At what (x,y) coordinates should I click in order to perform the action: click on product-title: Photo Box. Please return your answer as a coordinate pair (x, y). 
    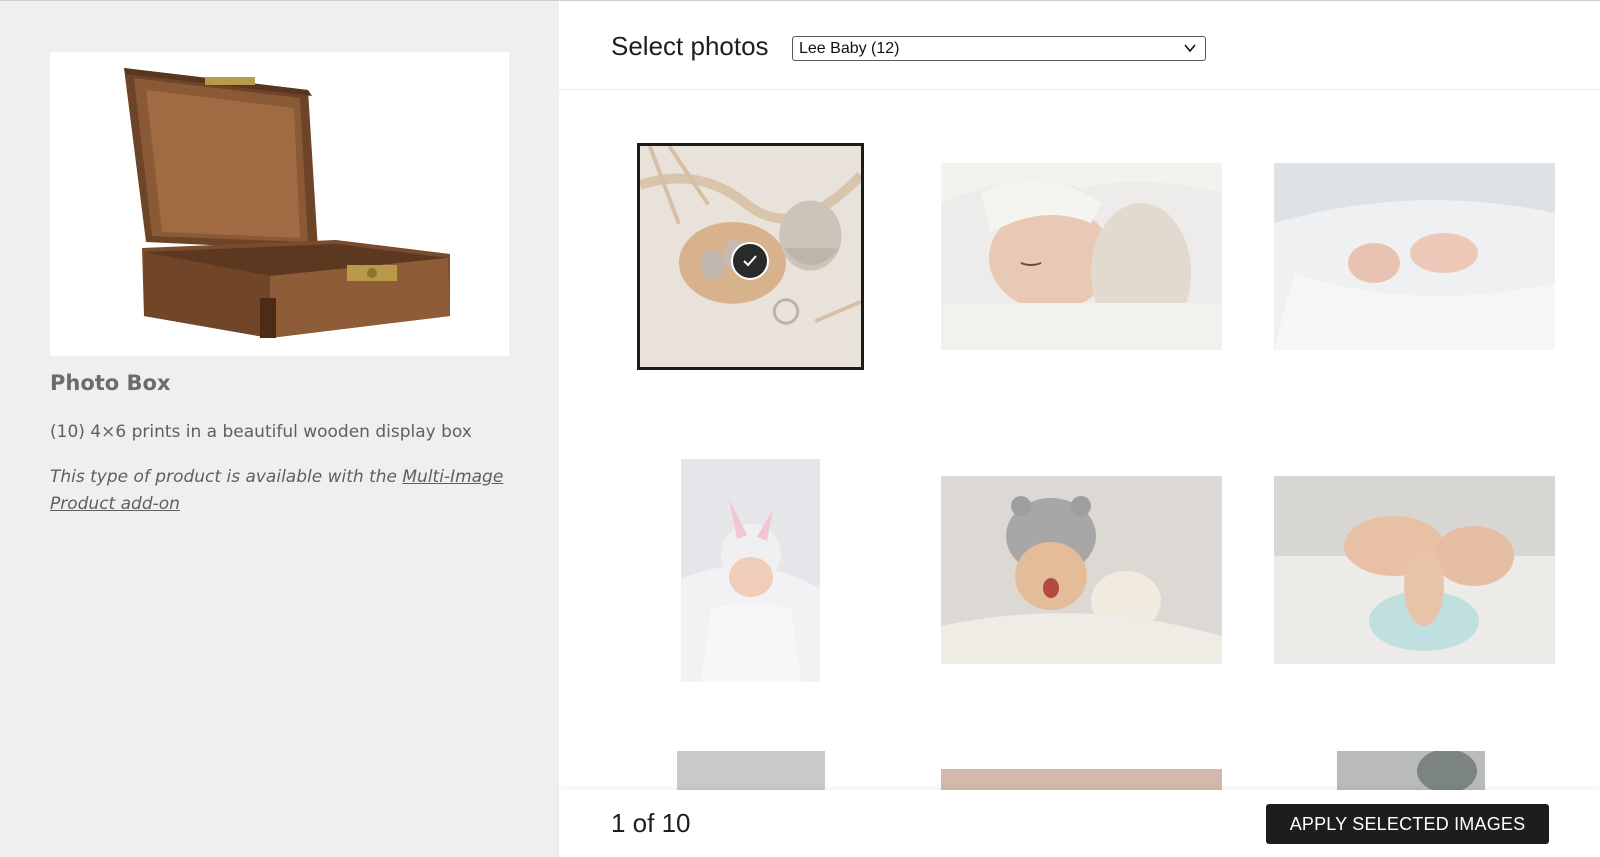
    Looking at the image, I should click on (110, 383).